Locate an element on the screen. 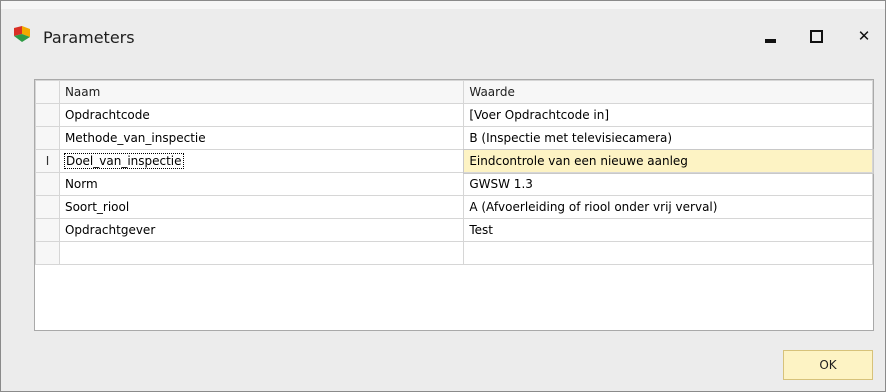 Image resolution: width=886 pixels, height=392 pixels. table-row: Opdrachtgever Test is located at coordinates (454, 230).